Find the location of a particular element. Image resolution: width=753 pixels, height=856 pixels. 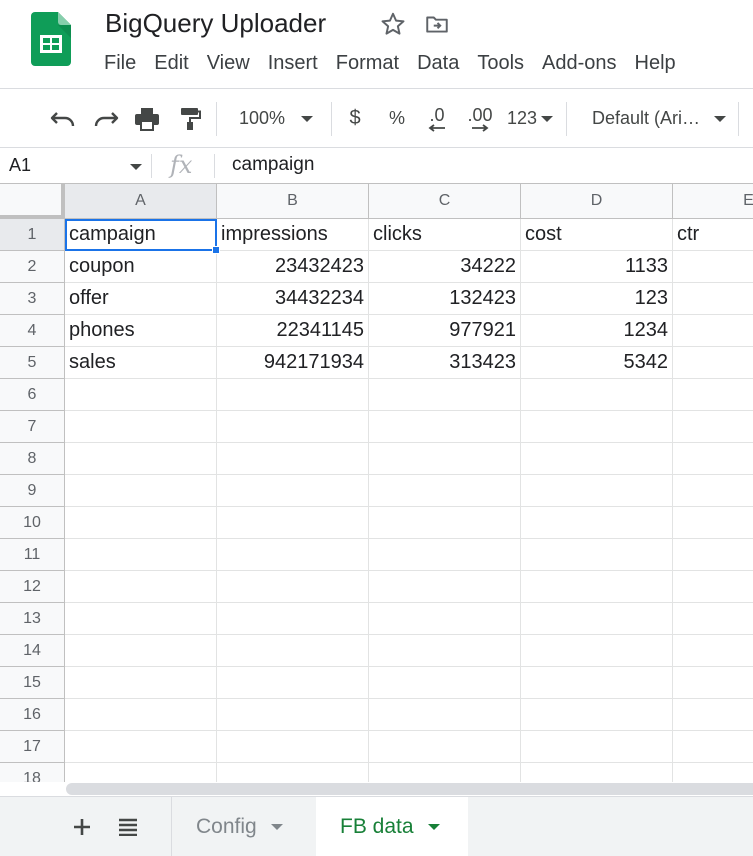

cell-e9 is located at coordinates (713, 491).